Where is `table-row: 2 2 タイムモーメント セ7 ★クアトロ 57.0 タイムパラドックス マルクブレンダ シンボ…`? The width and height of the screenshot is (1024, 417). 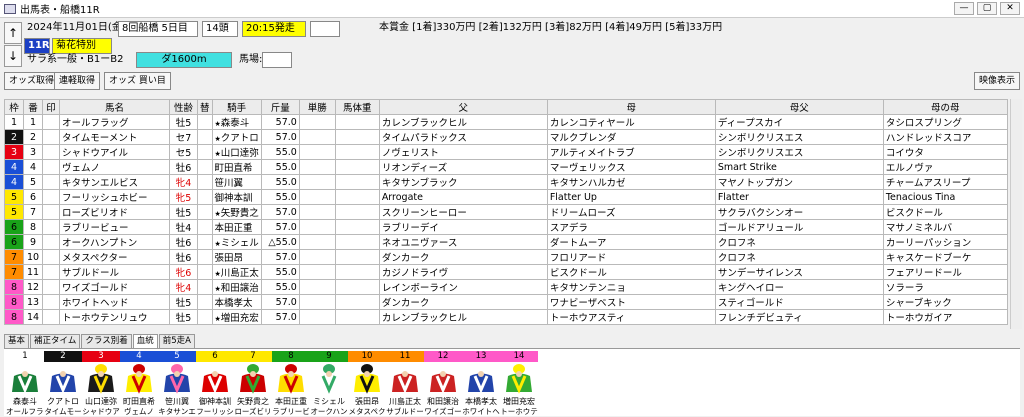 table-row: 2 2 タイムモーメント セ7 ★クアトロ 57.0 タイムパラドックス マルクブレンダ シンボ… is located at coordinates (506, 137).